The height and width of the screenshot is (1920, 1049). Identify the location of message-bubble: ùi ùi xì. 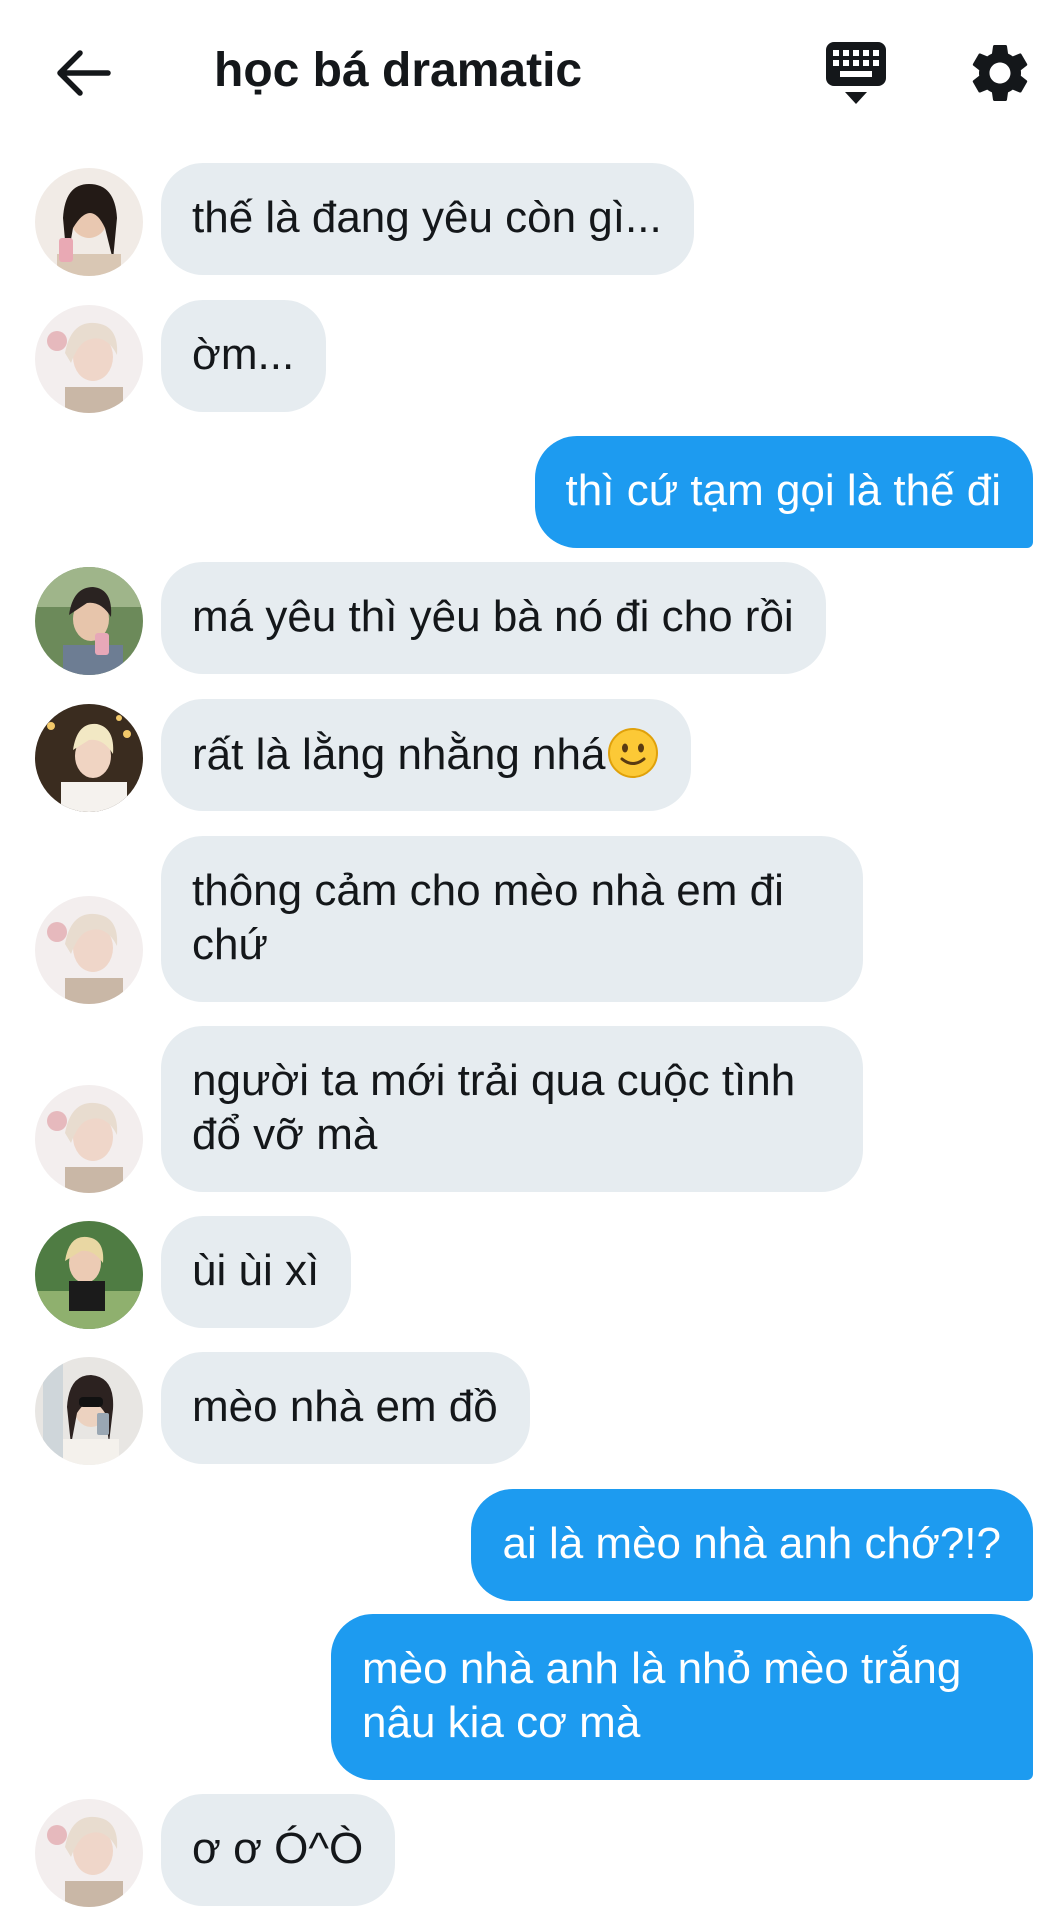
(256, 1272).